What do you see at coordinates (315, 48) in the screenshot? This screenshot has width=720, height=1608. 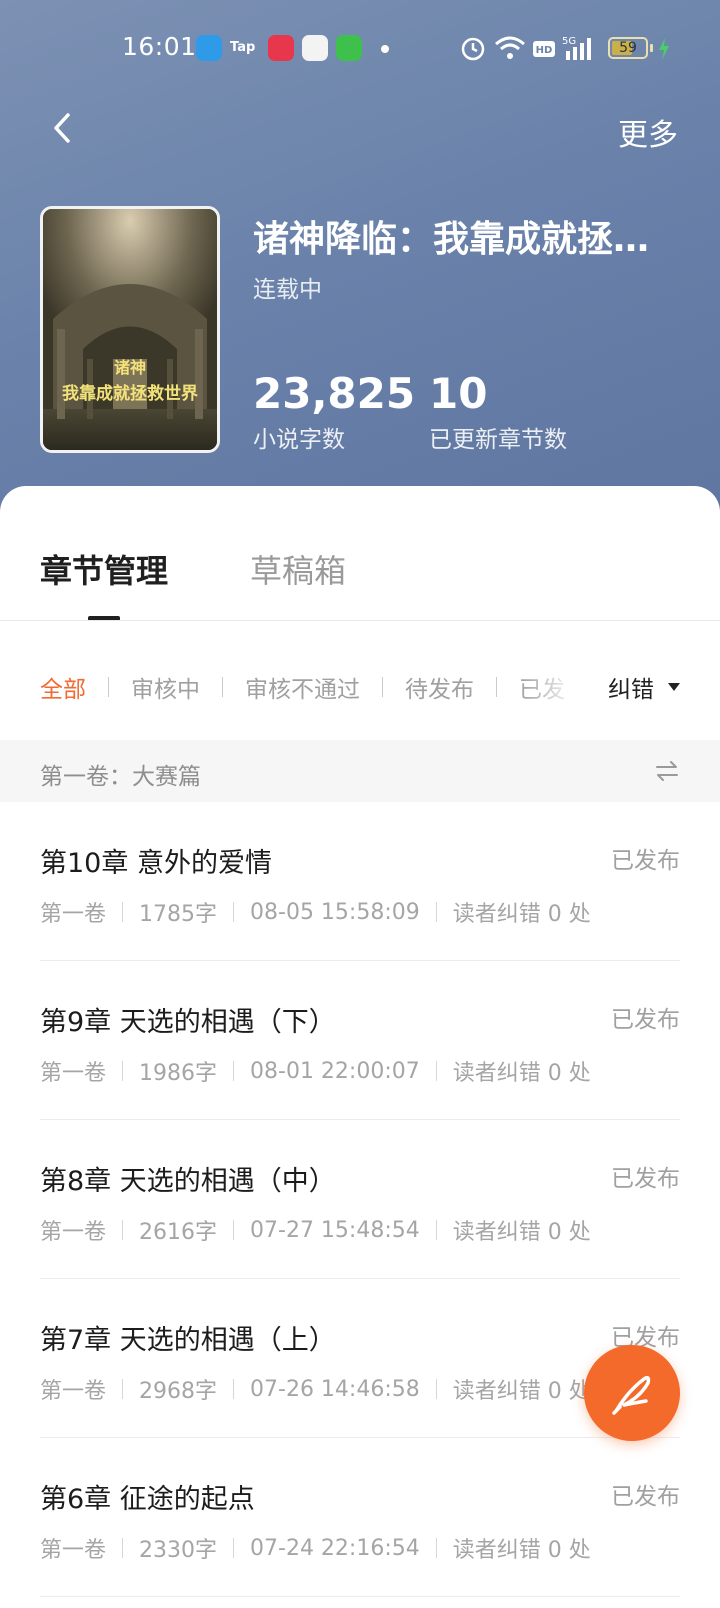 I see `camera-app-icon` at bounding box center [315, 48].